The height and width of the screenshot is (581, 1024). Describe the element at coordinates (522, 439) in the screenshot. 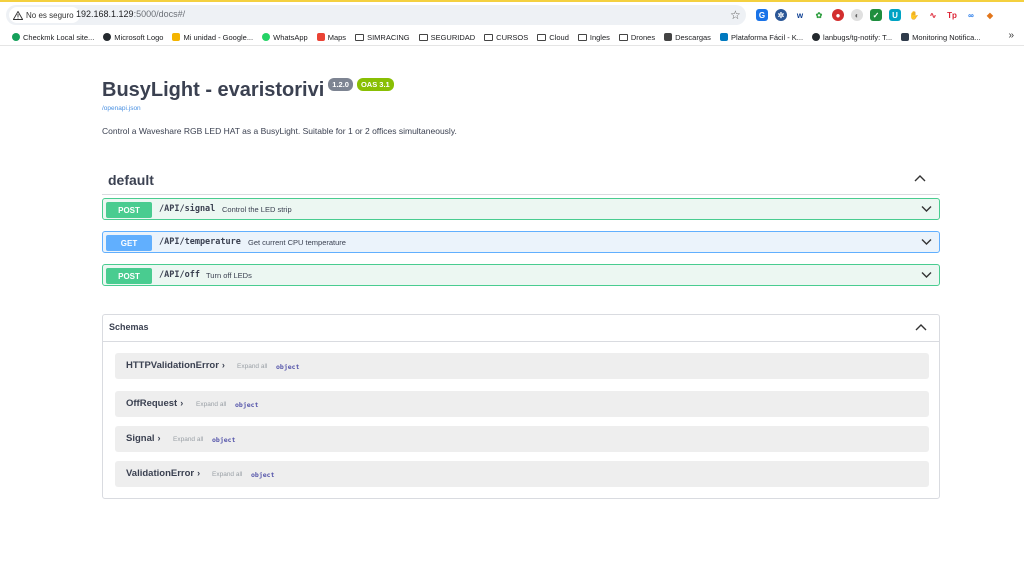

I see `schema-model: Signal › Expand all object` at that location.